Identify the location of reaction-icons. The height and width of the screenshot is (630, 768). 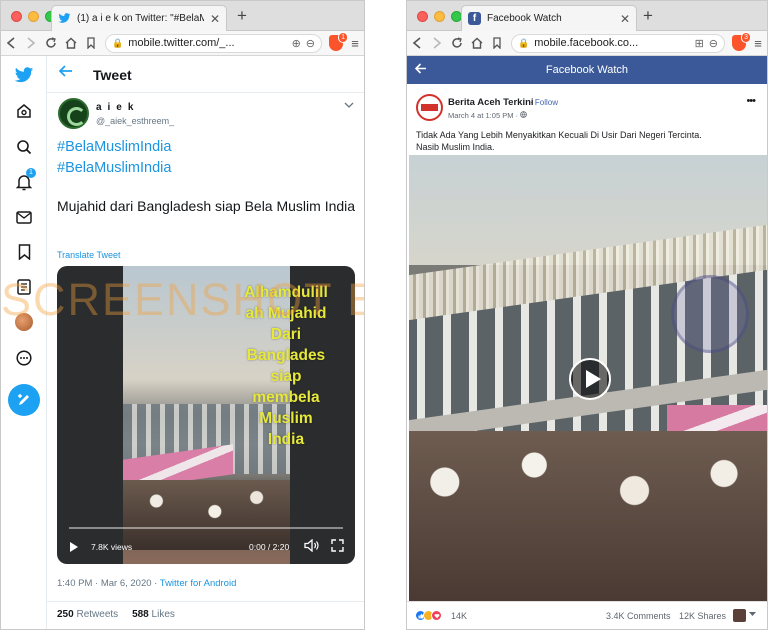
(428, 615).